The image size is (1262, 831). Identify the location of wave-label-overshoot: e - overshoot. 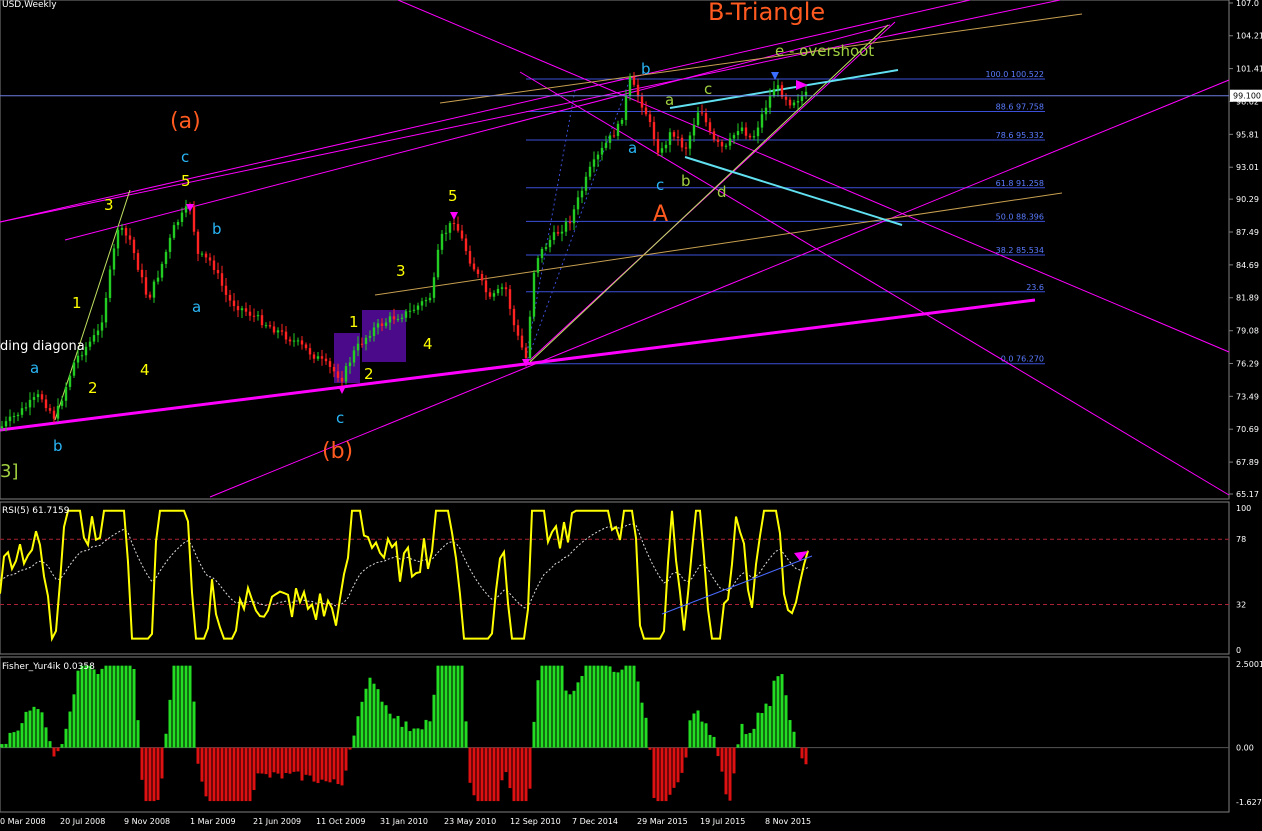
(824, 51).